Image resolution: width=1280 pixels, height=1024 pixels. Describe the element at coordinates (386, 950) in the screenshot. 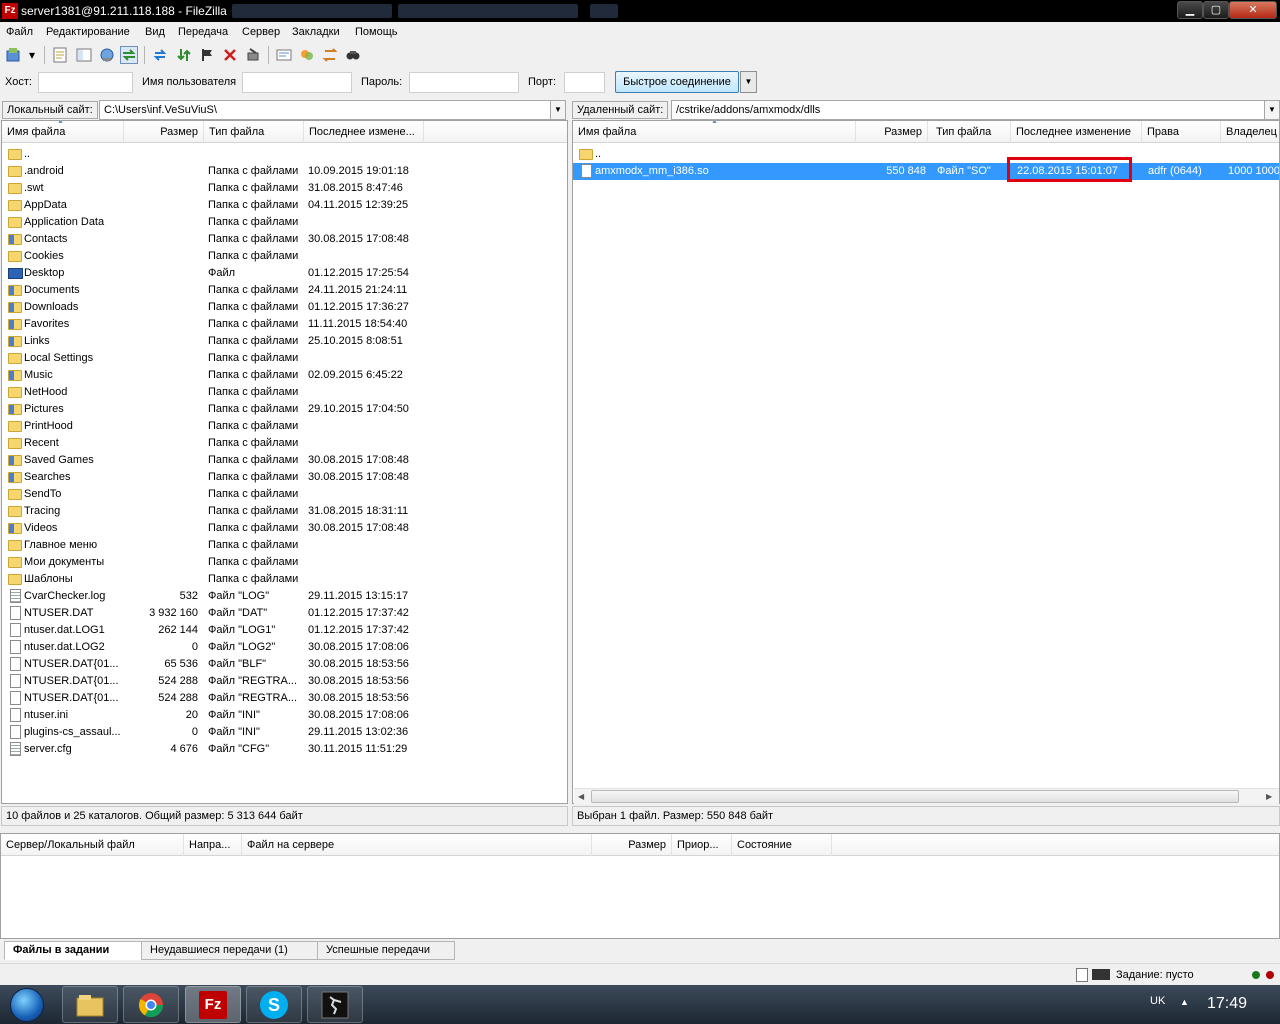

I see `tab-successful-transfers: Успешные передачи` at that location.